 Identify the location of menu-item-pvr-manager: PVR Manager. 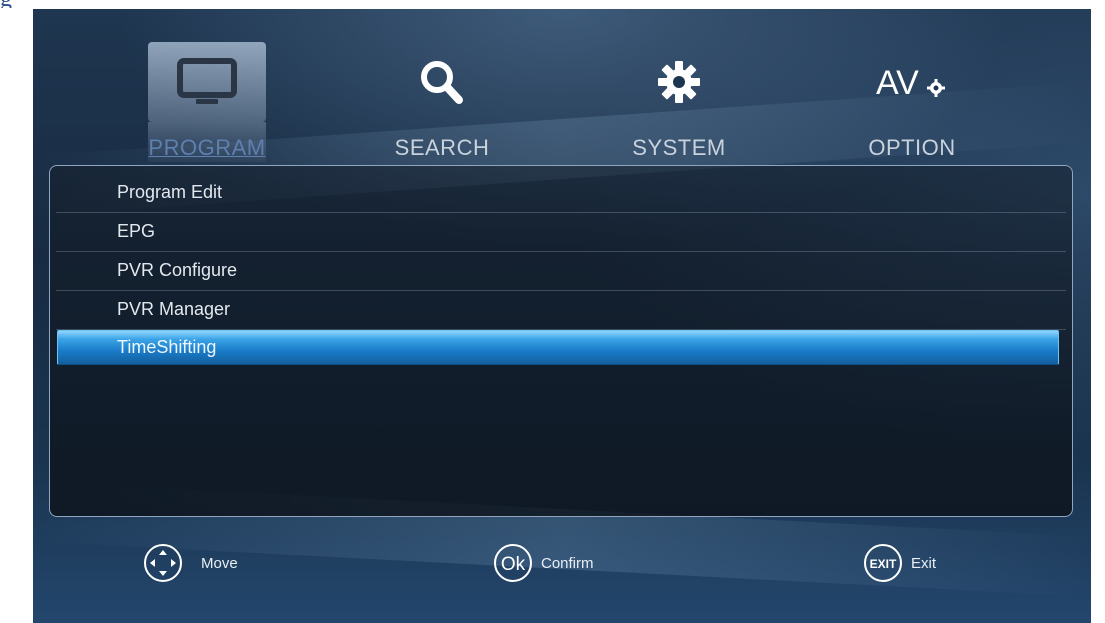
(561, 310).